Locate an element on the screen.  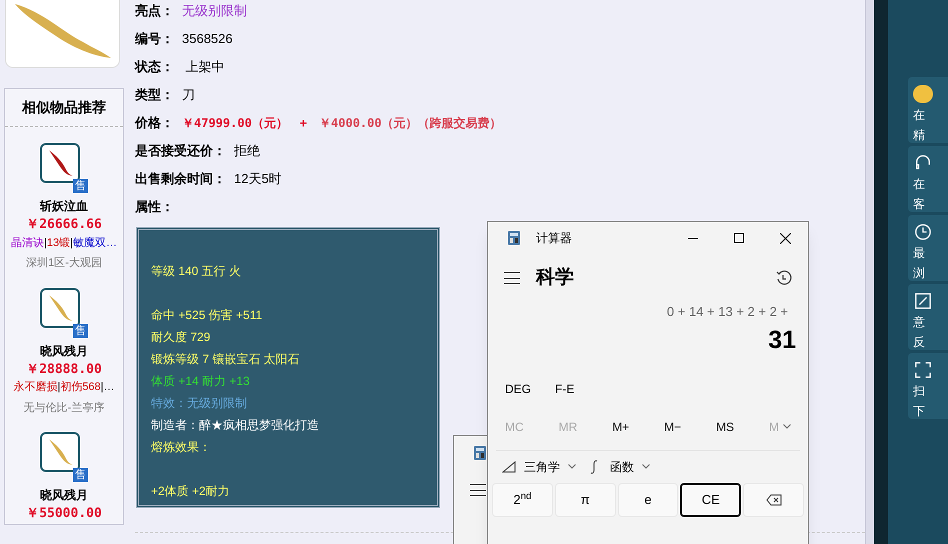
maximize-icon is located at coordinates (739, 238).